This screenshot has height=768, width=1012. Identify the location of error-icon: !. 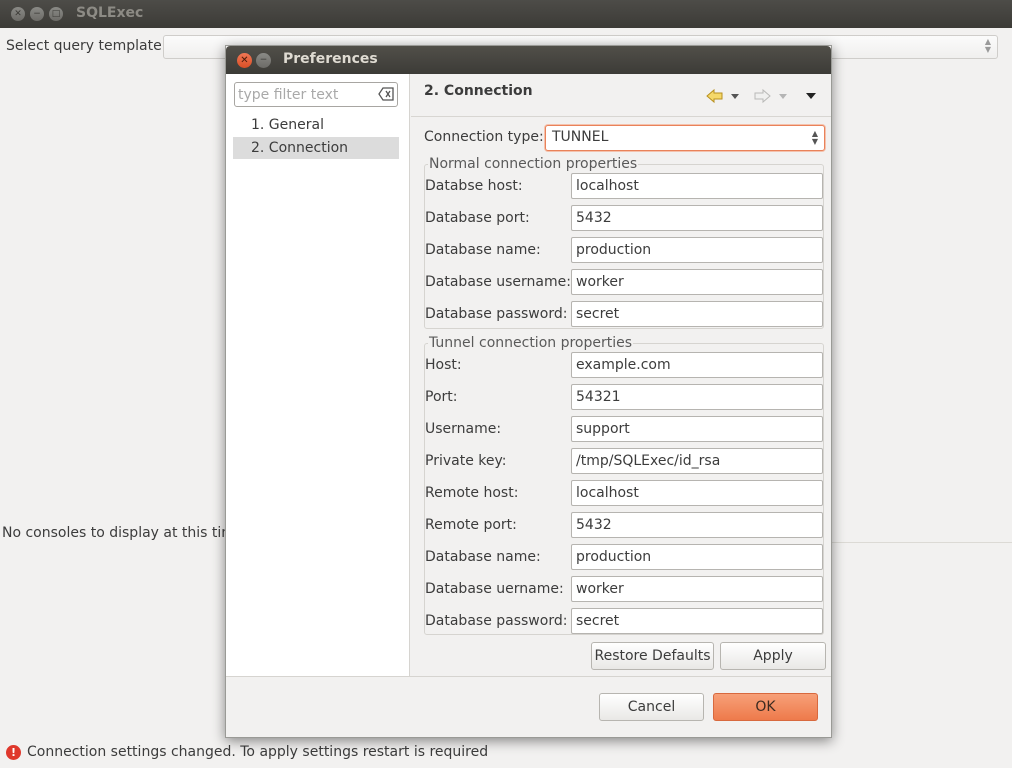
(13, 752).